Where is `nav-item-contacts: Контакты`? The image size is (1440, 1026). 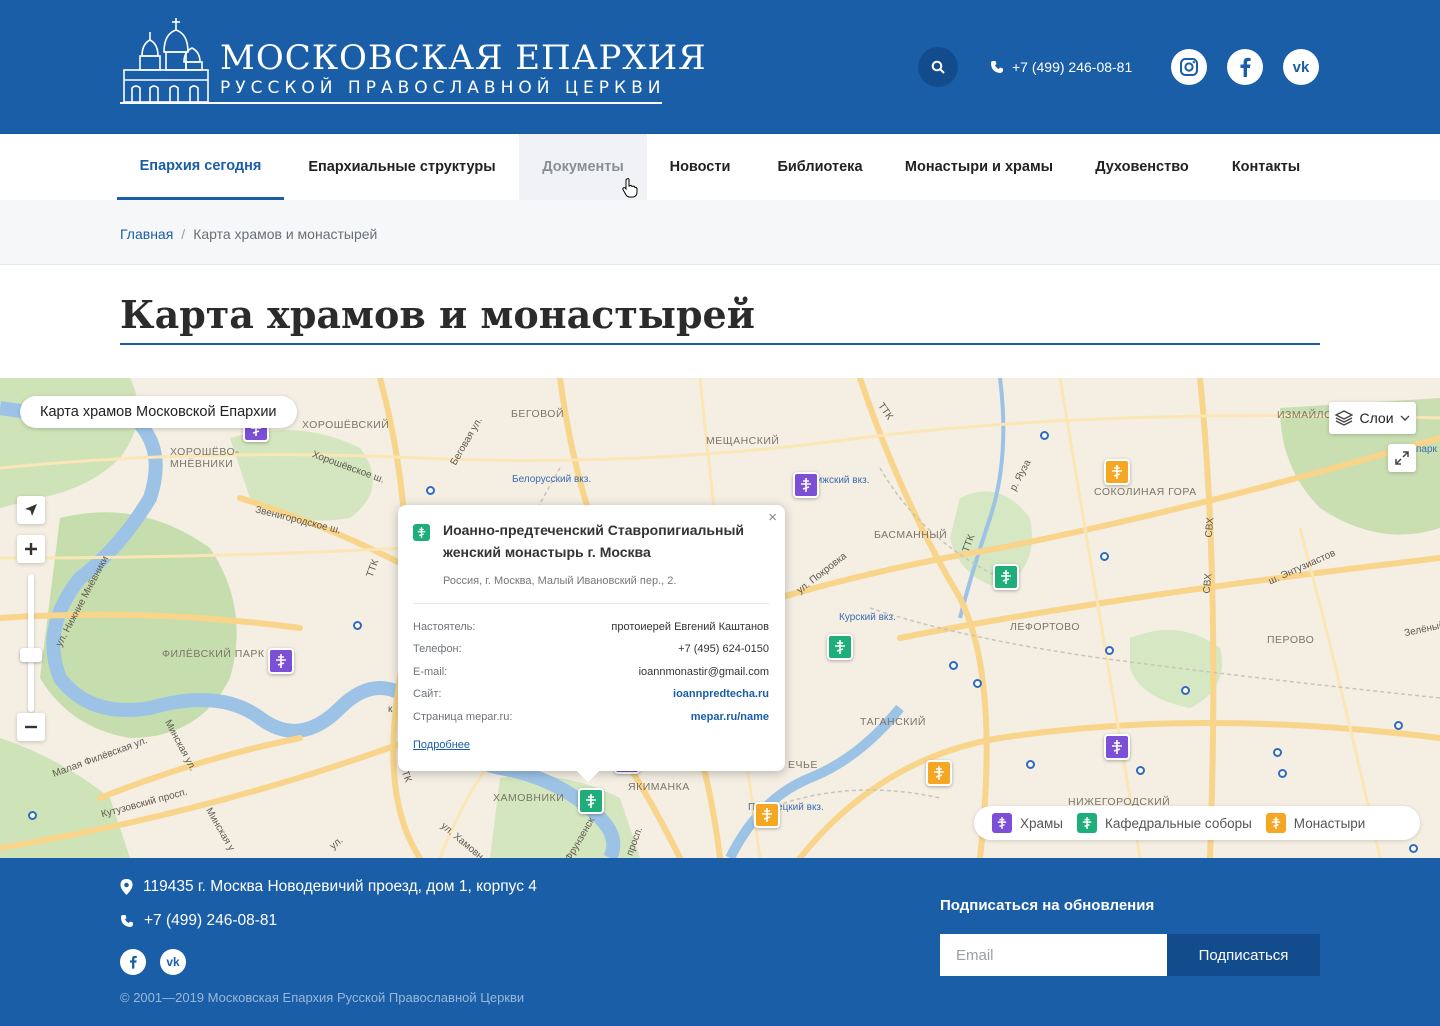 nav-item-contacts: Контакты is located at coordinates (1266, 167).